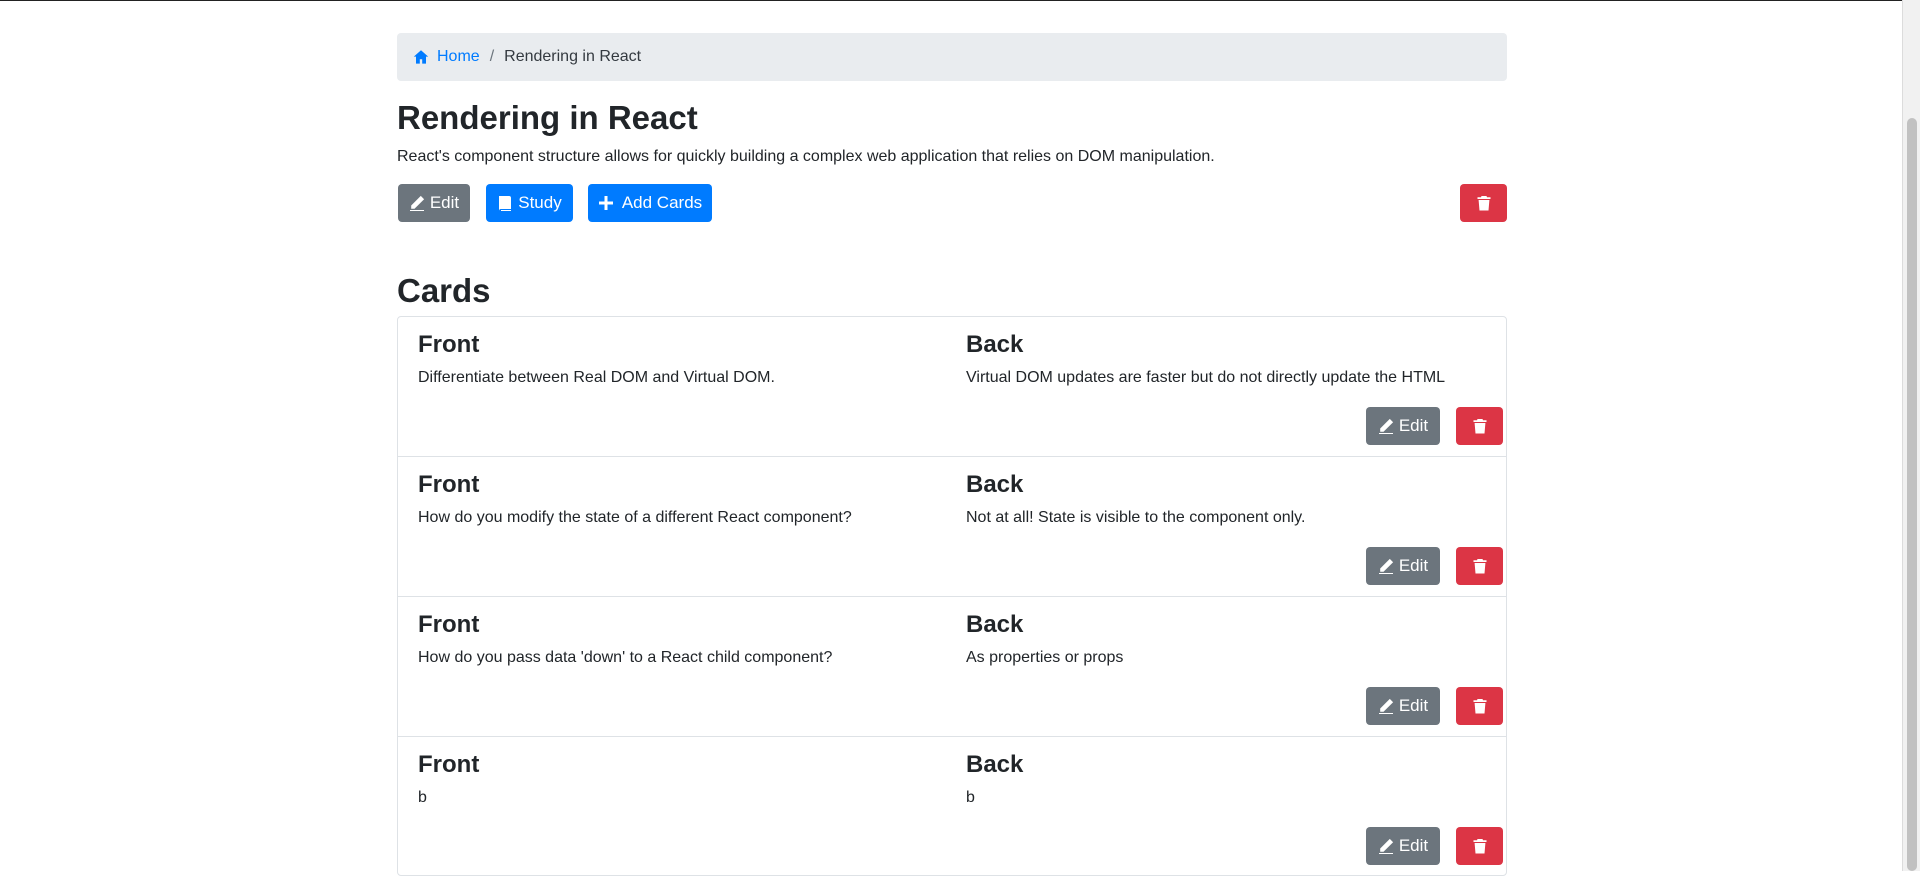  Describe the element at coordinates (951, 0) in the screenshot. I see `window-top-border` at that location.